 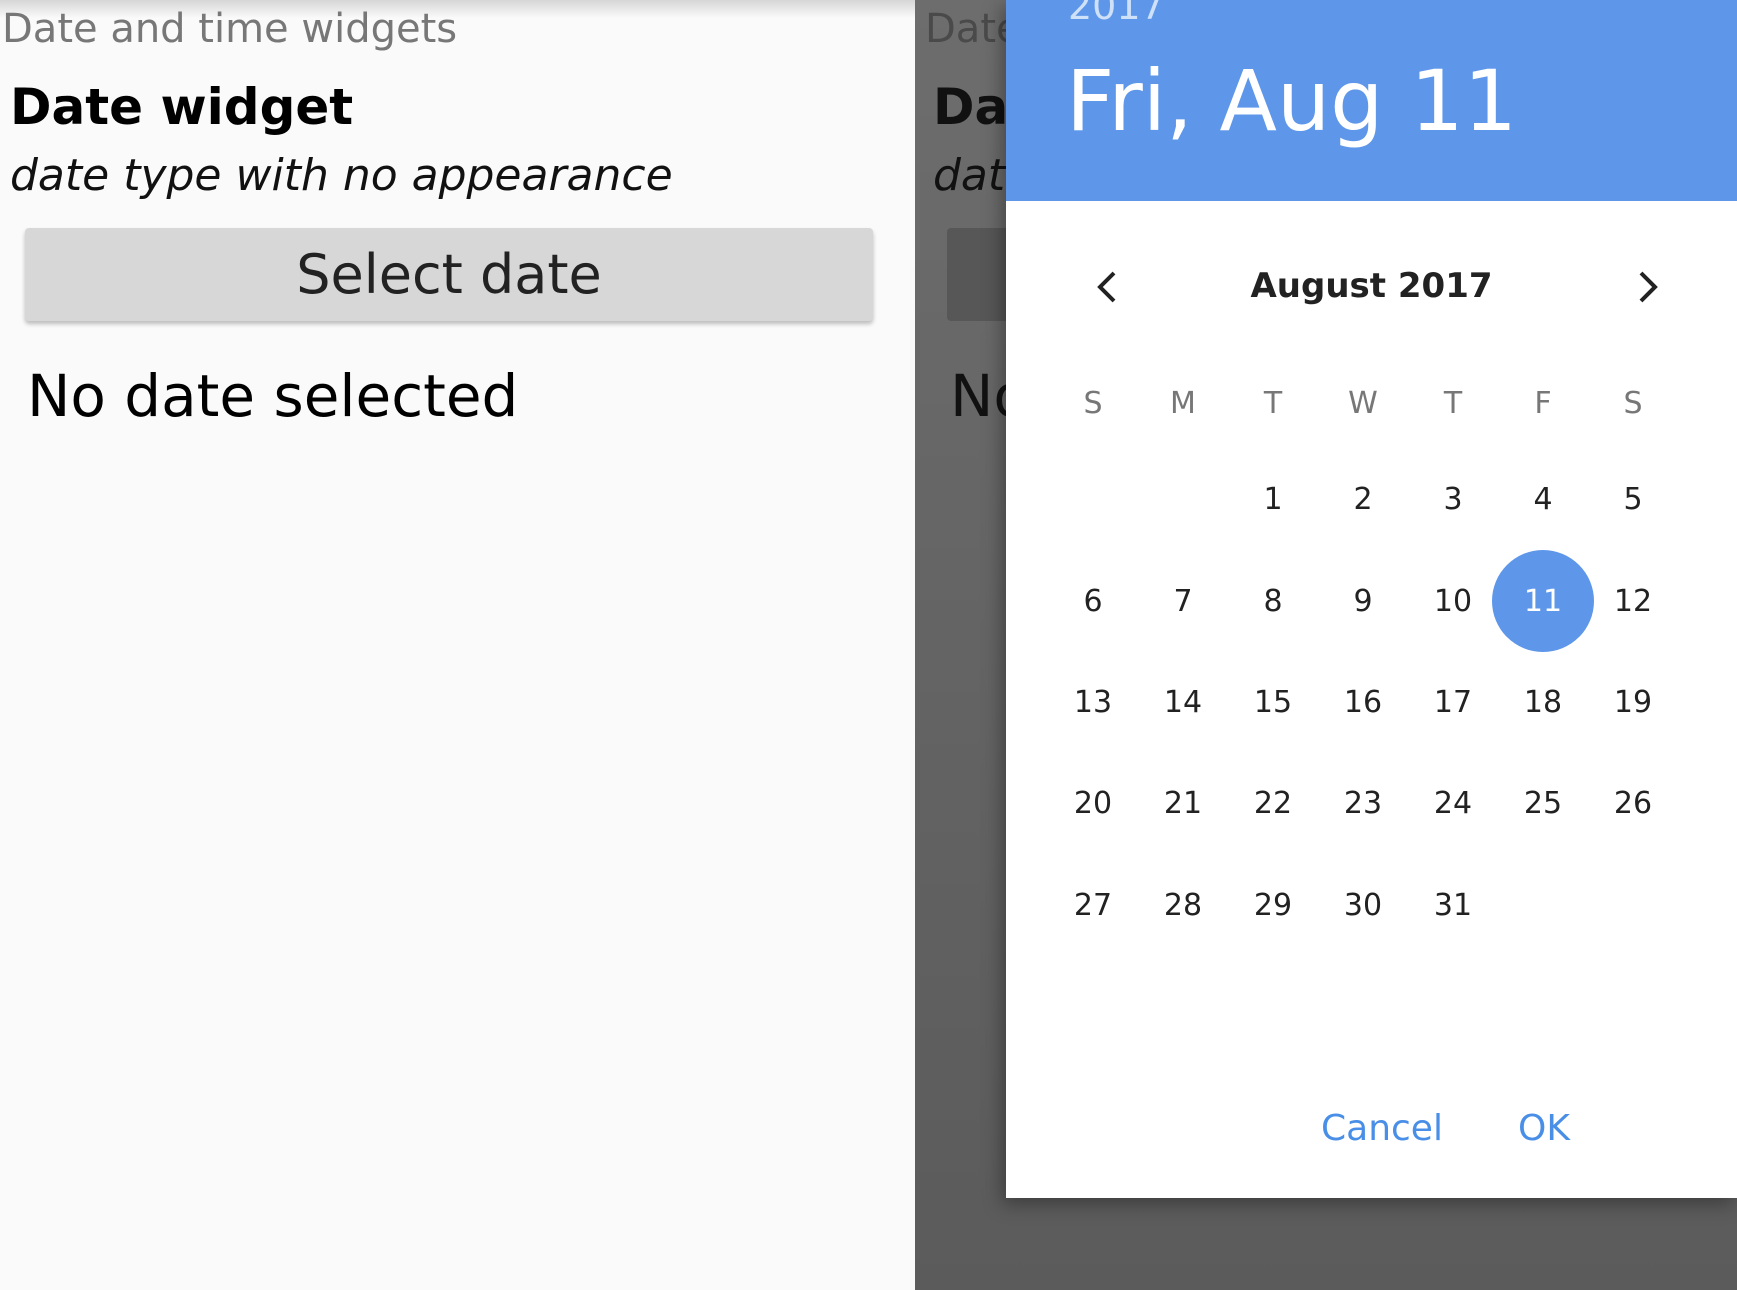 What do you see at coordinates (341, 175) in the screenshot?
I see `widget-hint: date type with no appearance` at bounding box center [341, 175].